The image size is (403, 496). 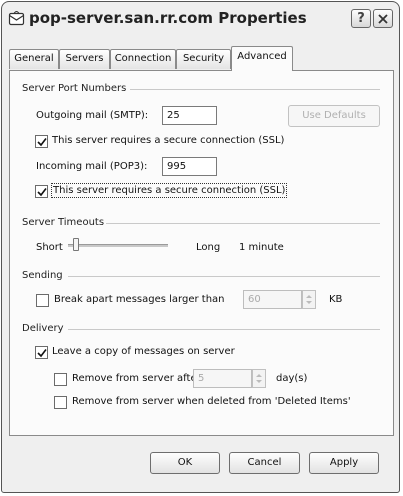 What do you see at coordinates (344, 463) in the screenshot?
I see `apply-button: Apply` at bounding box center [344, 463].